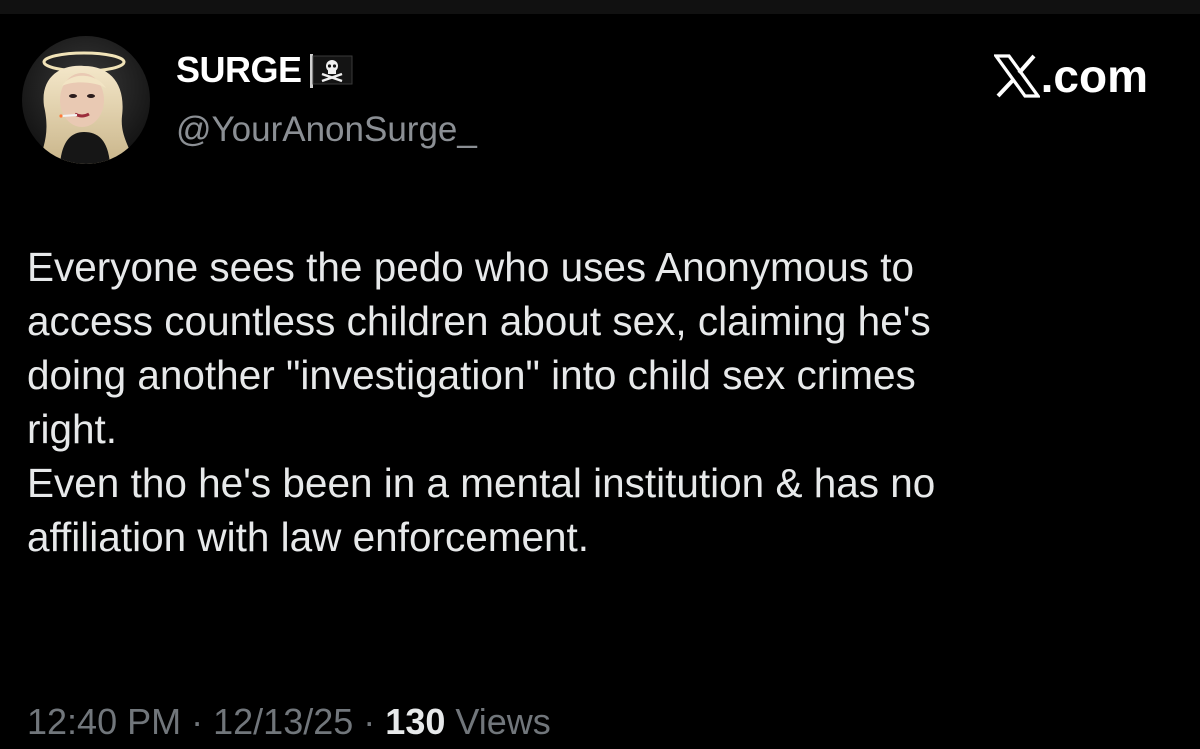 The width and height of the screenshot is (1200, 749). What do you see at coordinates (415, 721) in the screenshot?
I see `views-count: 130` at bounding box center [415, 721].